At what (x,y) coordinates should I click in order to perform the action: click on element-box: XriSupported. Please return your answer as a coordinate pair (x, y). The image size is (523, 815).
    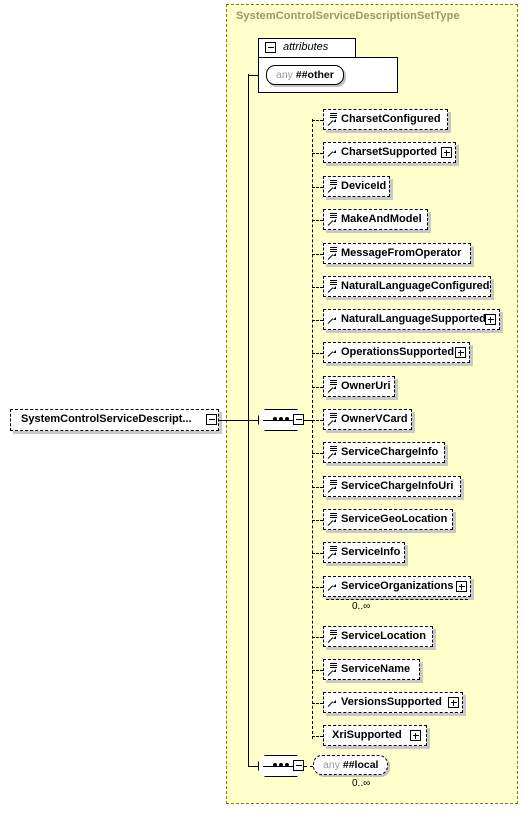
    Looking at the image, I should click on (375, 735).